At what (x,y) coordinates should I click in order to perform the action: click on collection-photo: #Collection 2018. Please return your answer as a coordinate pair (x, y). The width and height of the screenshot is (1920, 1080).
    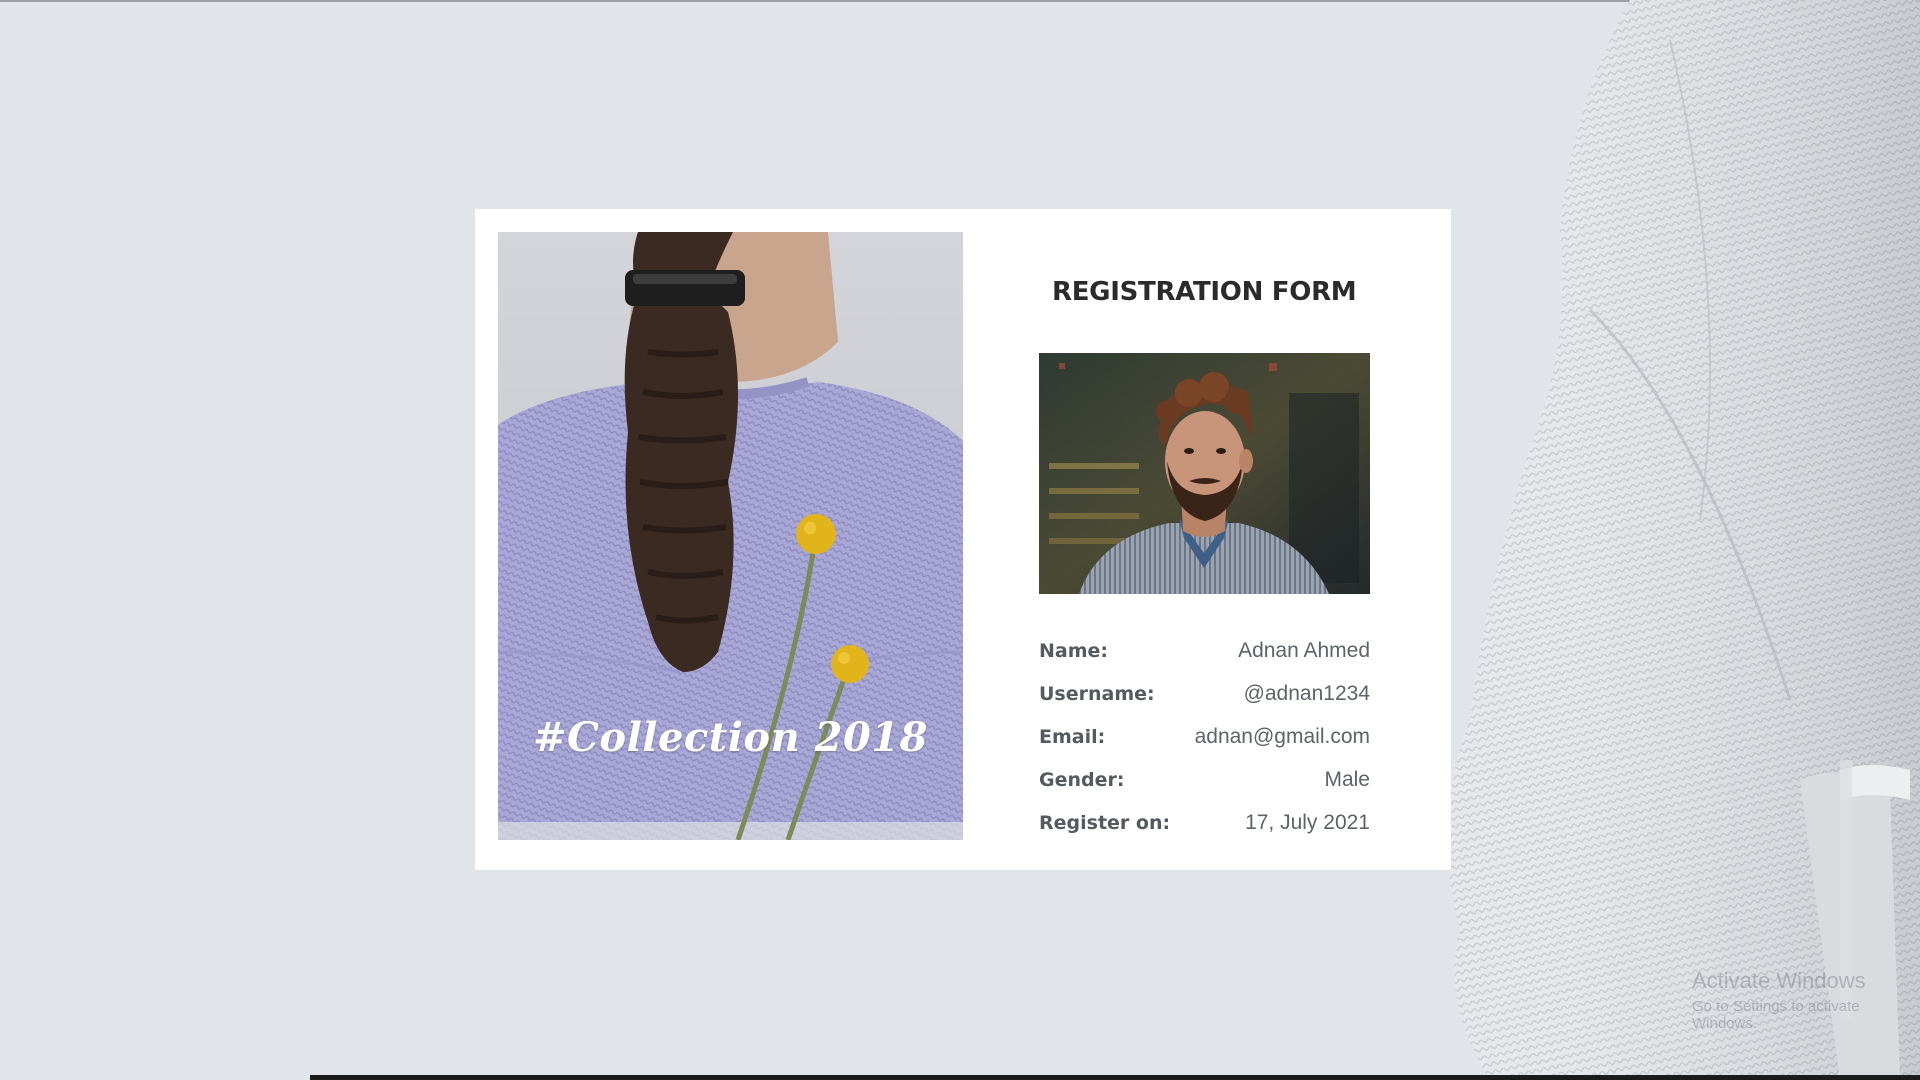
    Looking at the image, I should click on (730, 536).